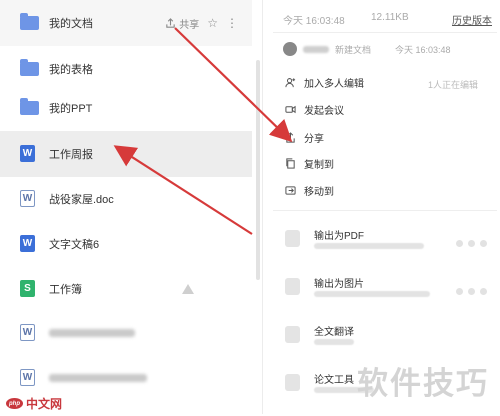 The image size is (500, 416). Describe the element at coordinates (183, 190) in the screenshot. I see `arrow-to-work-weekly` at that location.